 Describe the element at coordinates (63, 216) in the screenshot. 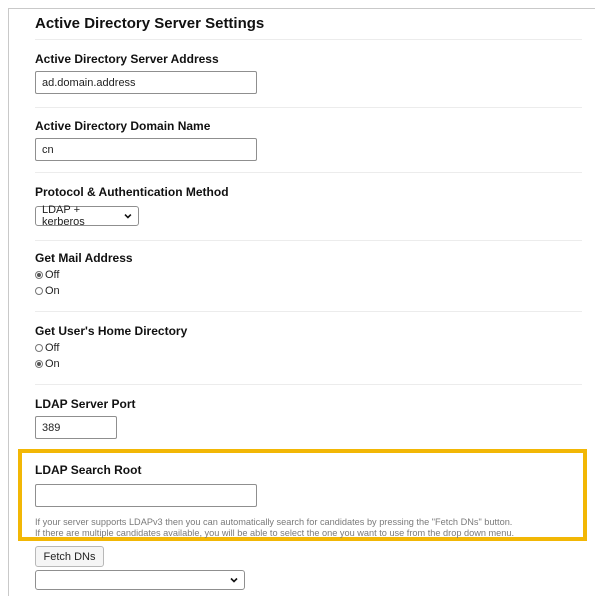

I see `protocol-select-value: LDAP + kerberos` at that location.